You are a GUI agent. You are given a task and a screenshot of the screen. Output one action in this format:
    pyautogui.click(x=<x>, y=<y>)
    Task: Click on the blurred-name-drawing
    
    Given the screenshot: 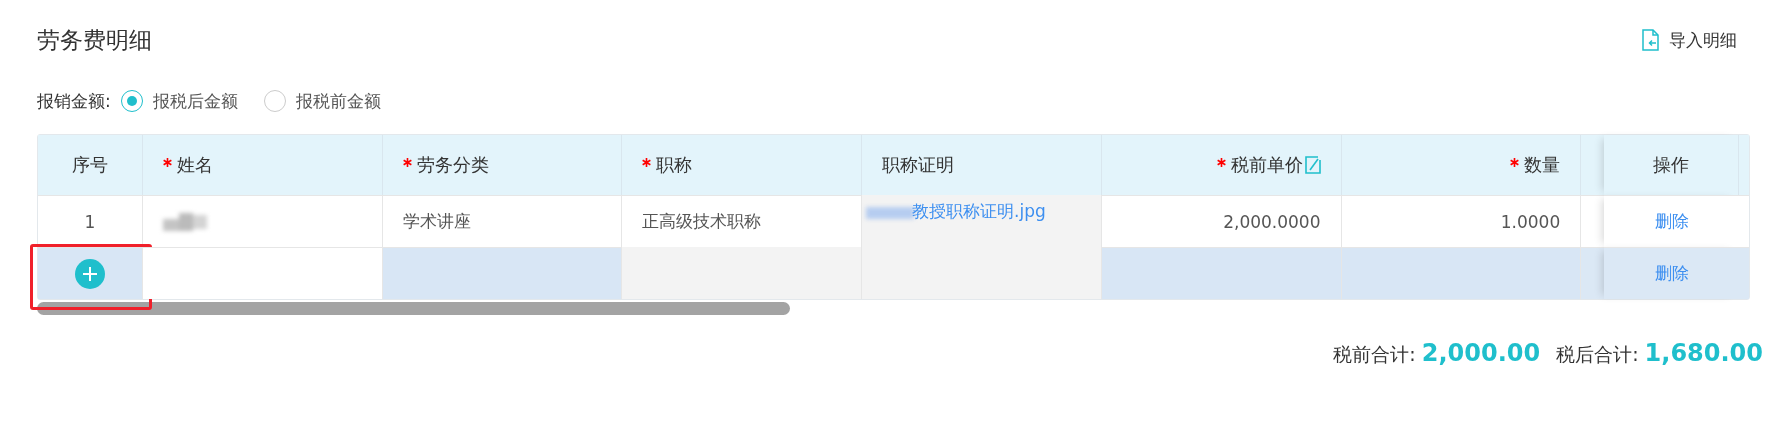 What is the action you would take?
    pyautogui.click(x=185, y=221)
    